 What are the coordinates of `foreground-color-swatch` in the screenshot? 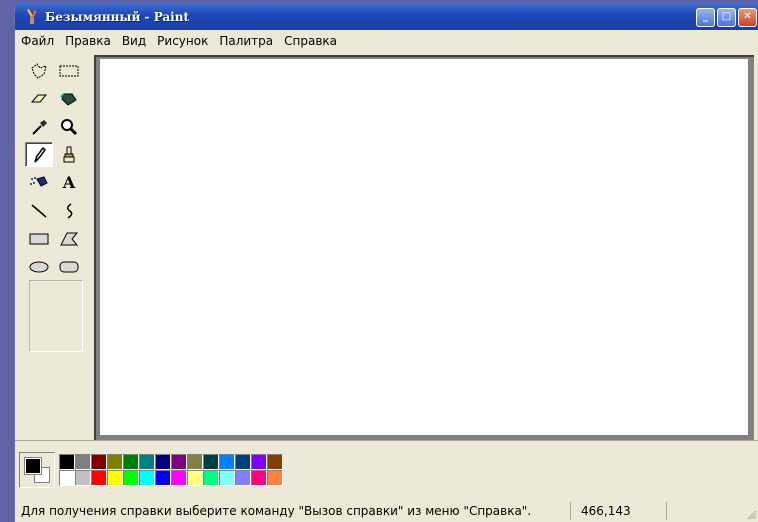 It's located at (33, 466).